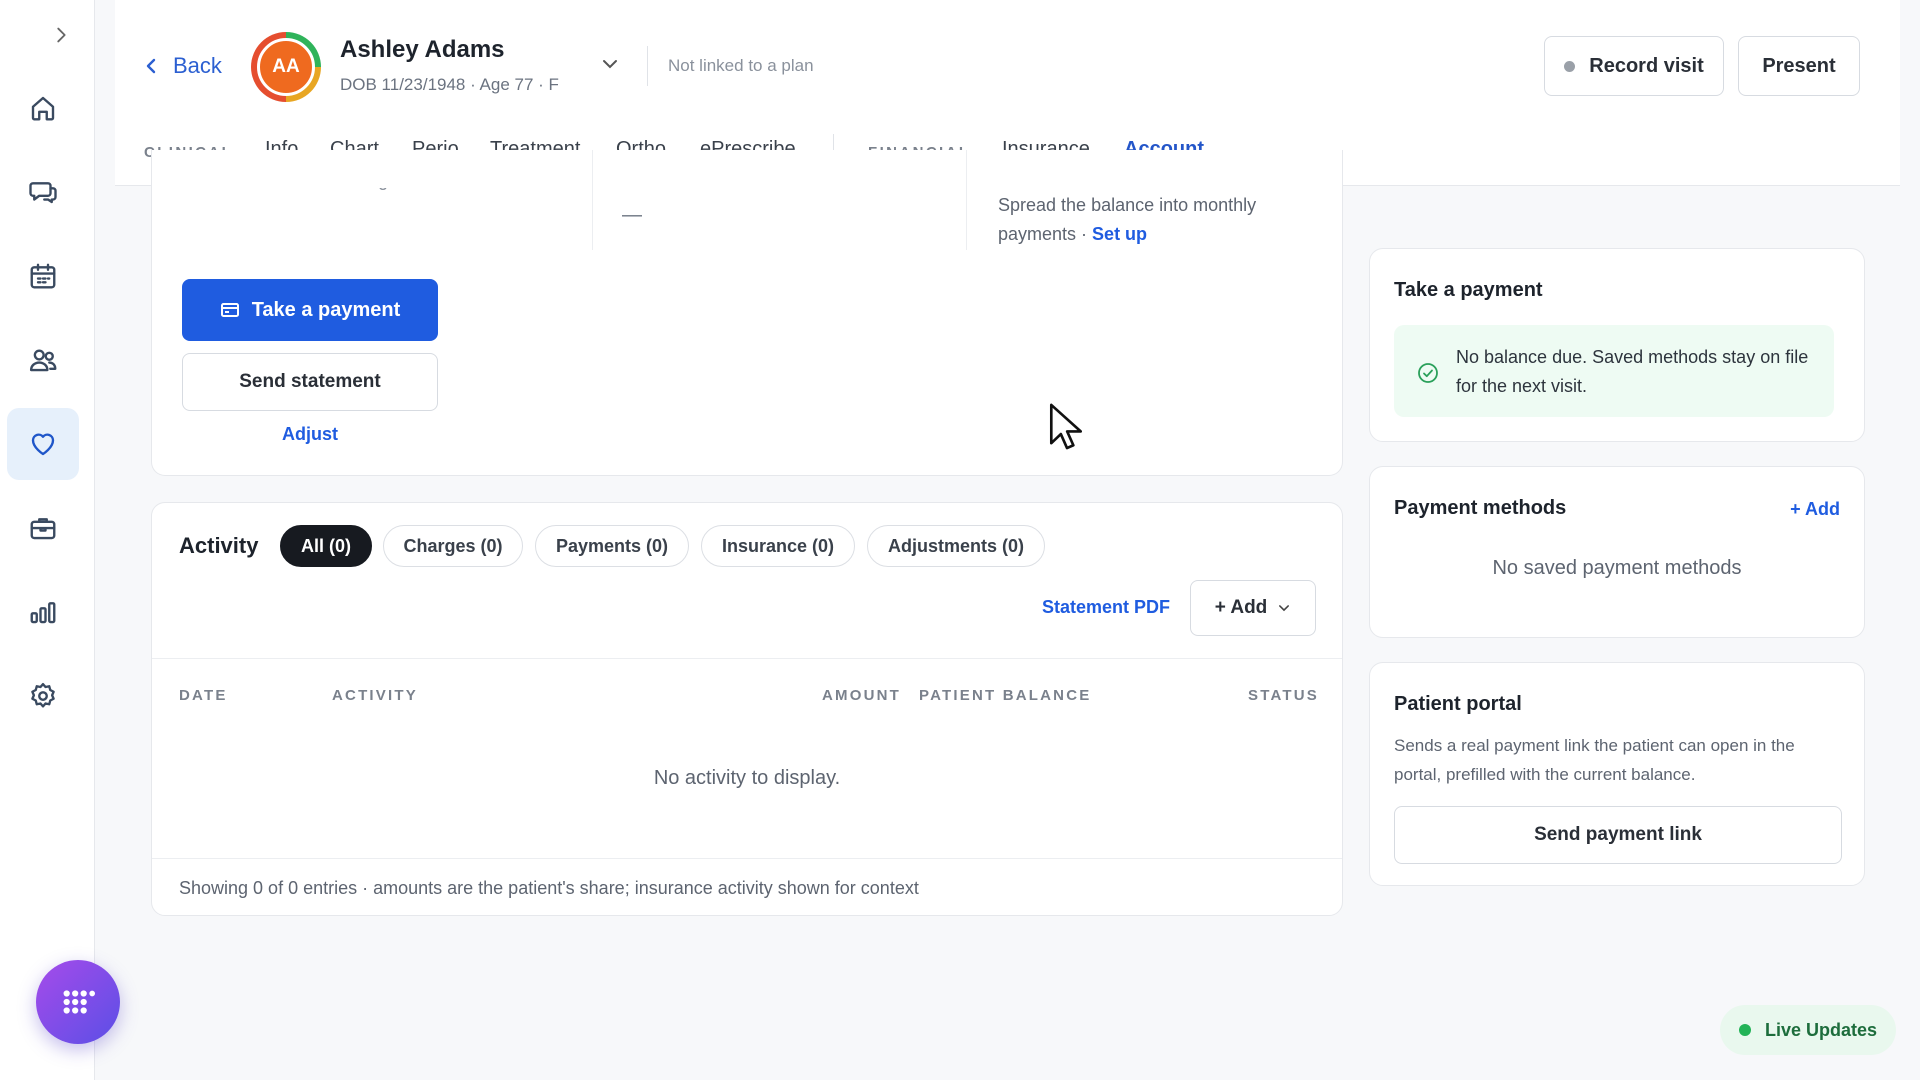 Image resolution: width=1920 pixels, height=1080 pixels. What do you see at coordinates (1617, 568) in the screenshot?
I see `no-payment-methods-text: No saved payment methods` at bounding box center [1617, 568].